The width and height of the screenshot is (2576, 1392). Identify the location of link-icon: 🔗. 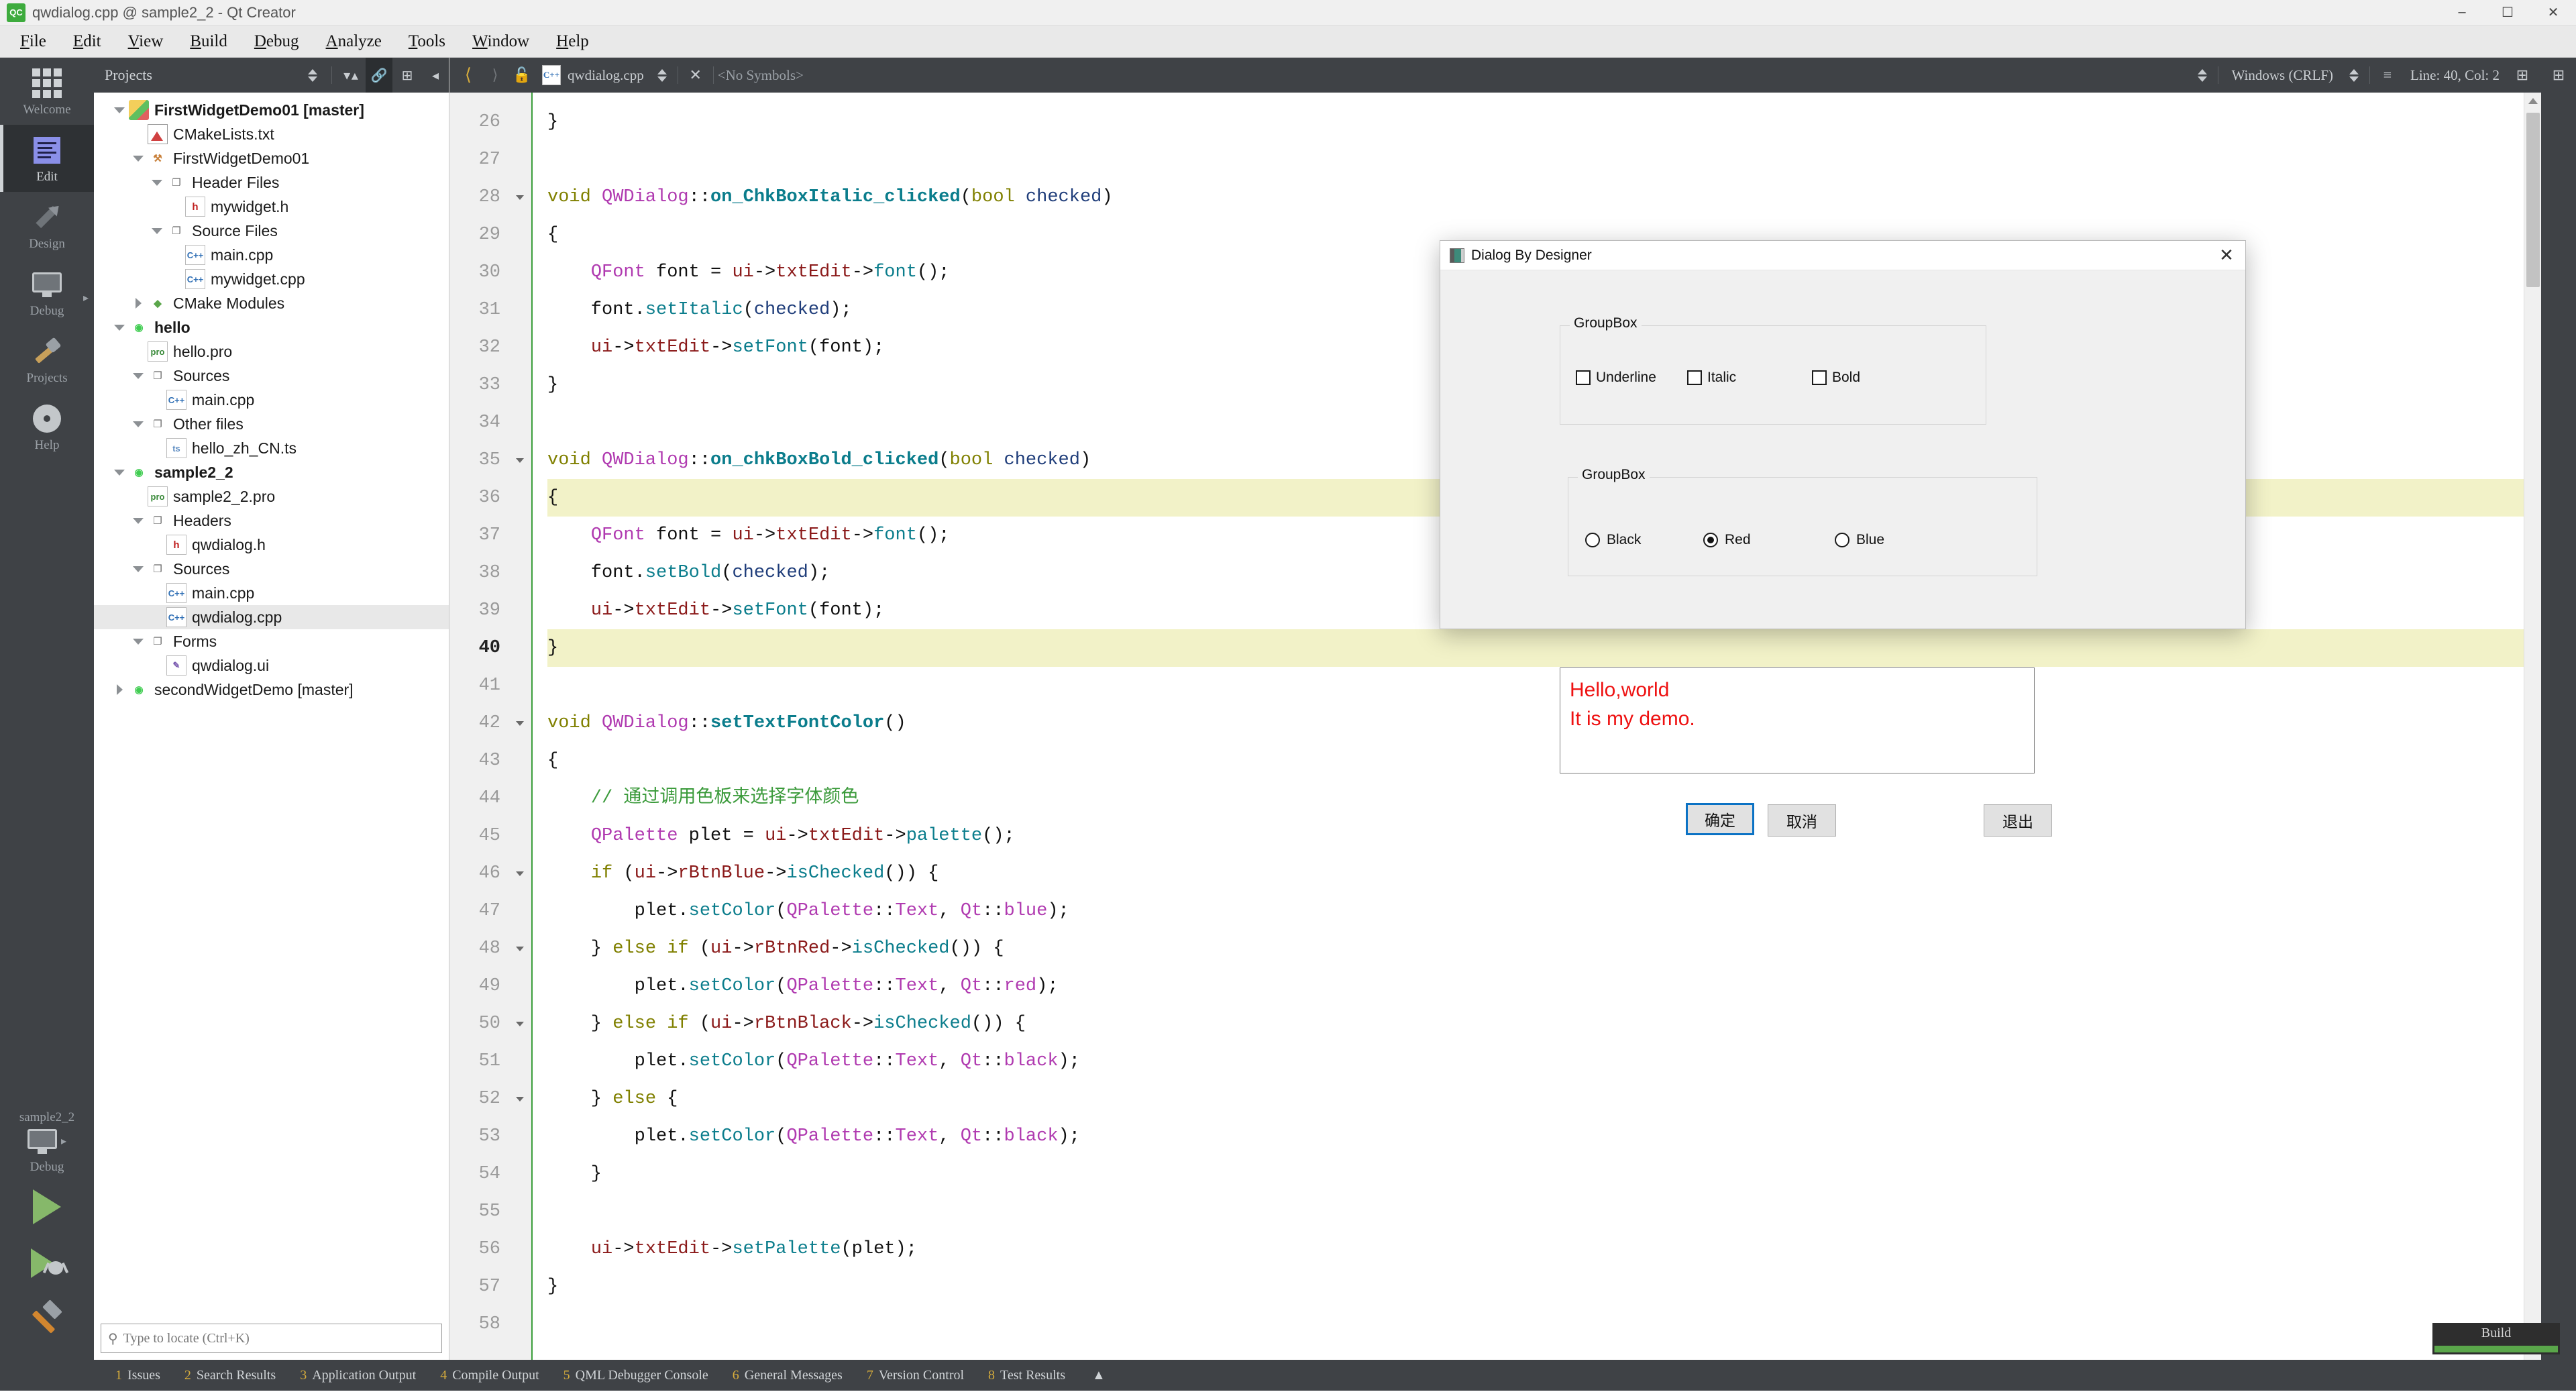
(379, 75).